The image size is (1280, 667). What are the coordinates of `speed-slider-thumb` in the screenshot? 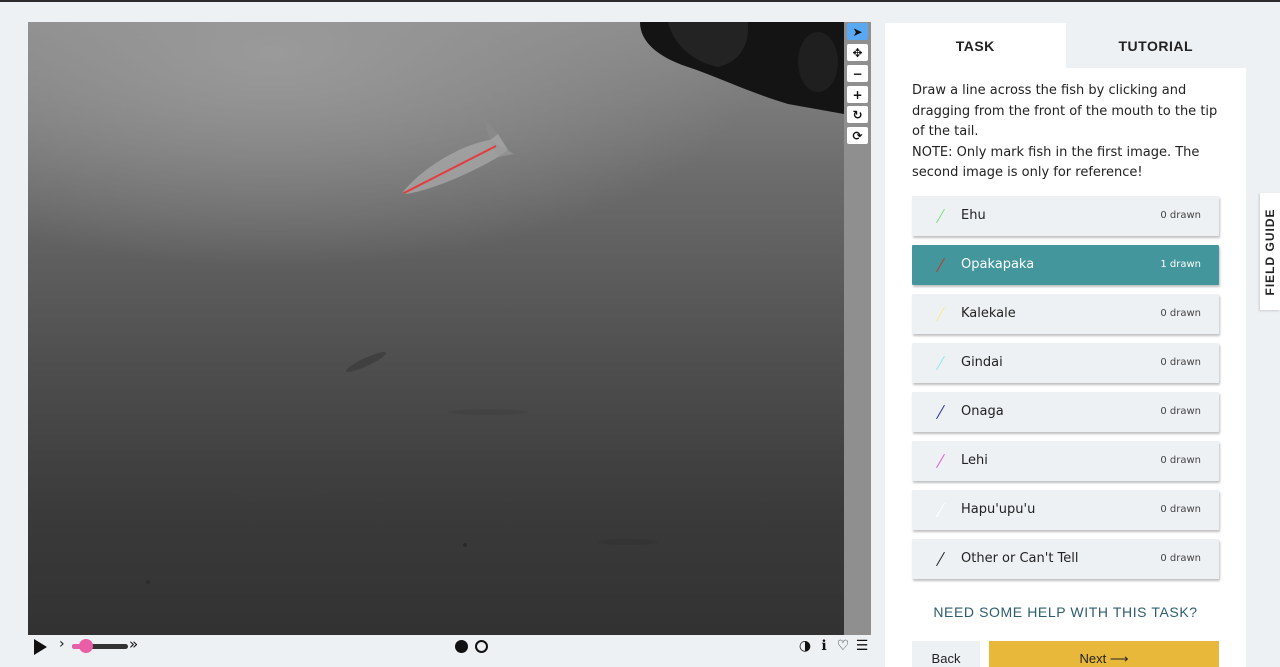 It's located at (86, 646).